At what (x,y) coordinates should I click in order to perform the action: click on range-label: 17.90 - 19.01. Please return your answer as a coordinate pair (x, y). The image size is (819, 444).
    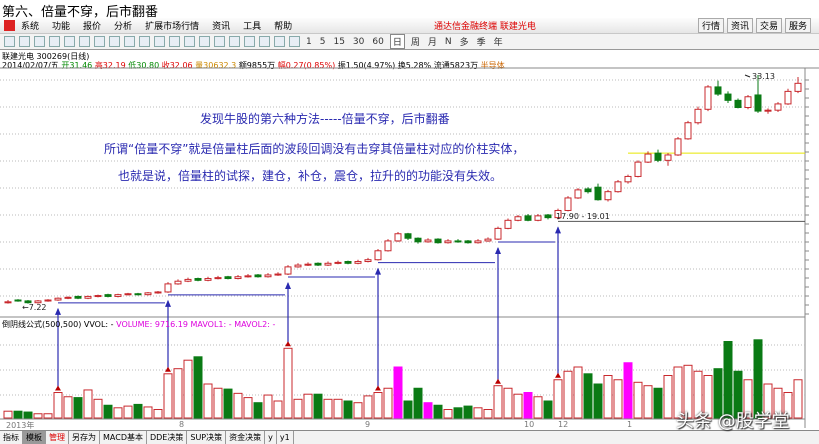
    Looking at the image, I should click on (583, 216).